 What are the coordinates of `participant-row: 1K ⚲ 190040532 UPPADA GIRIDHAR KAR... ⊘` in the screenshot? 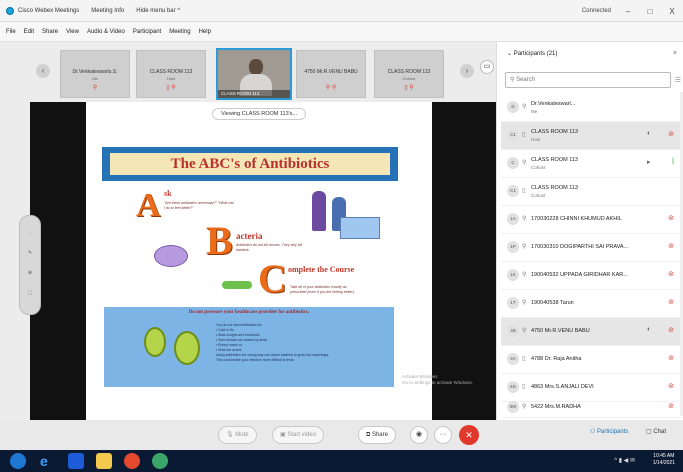 It's located at (591, 276).